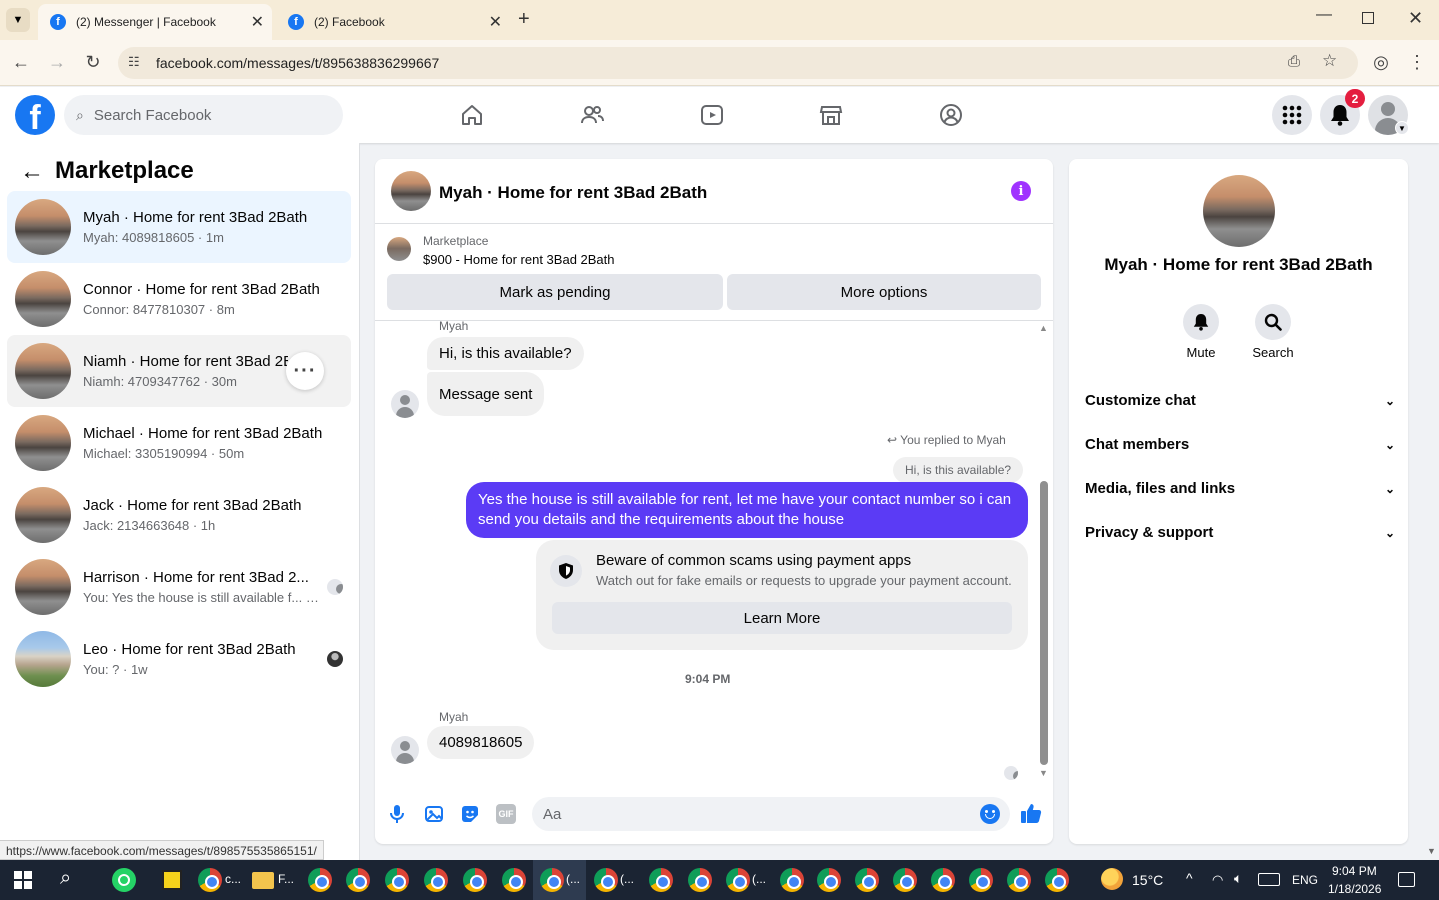  Describe the element at coordinates (397, 816) in the screenshot. I see `microphone-icon` at that location.